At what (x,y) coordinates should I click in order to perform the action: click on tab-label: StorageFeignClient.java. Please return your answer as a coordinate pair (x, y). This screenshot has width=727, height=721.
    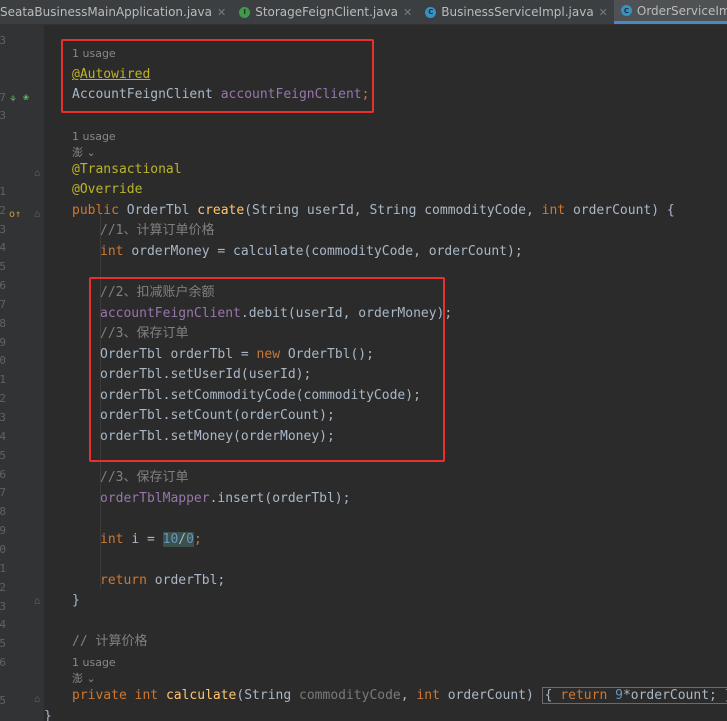
    Looking at the image, I should click on (327, 12).